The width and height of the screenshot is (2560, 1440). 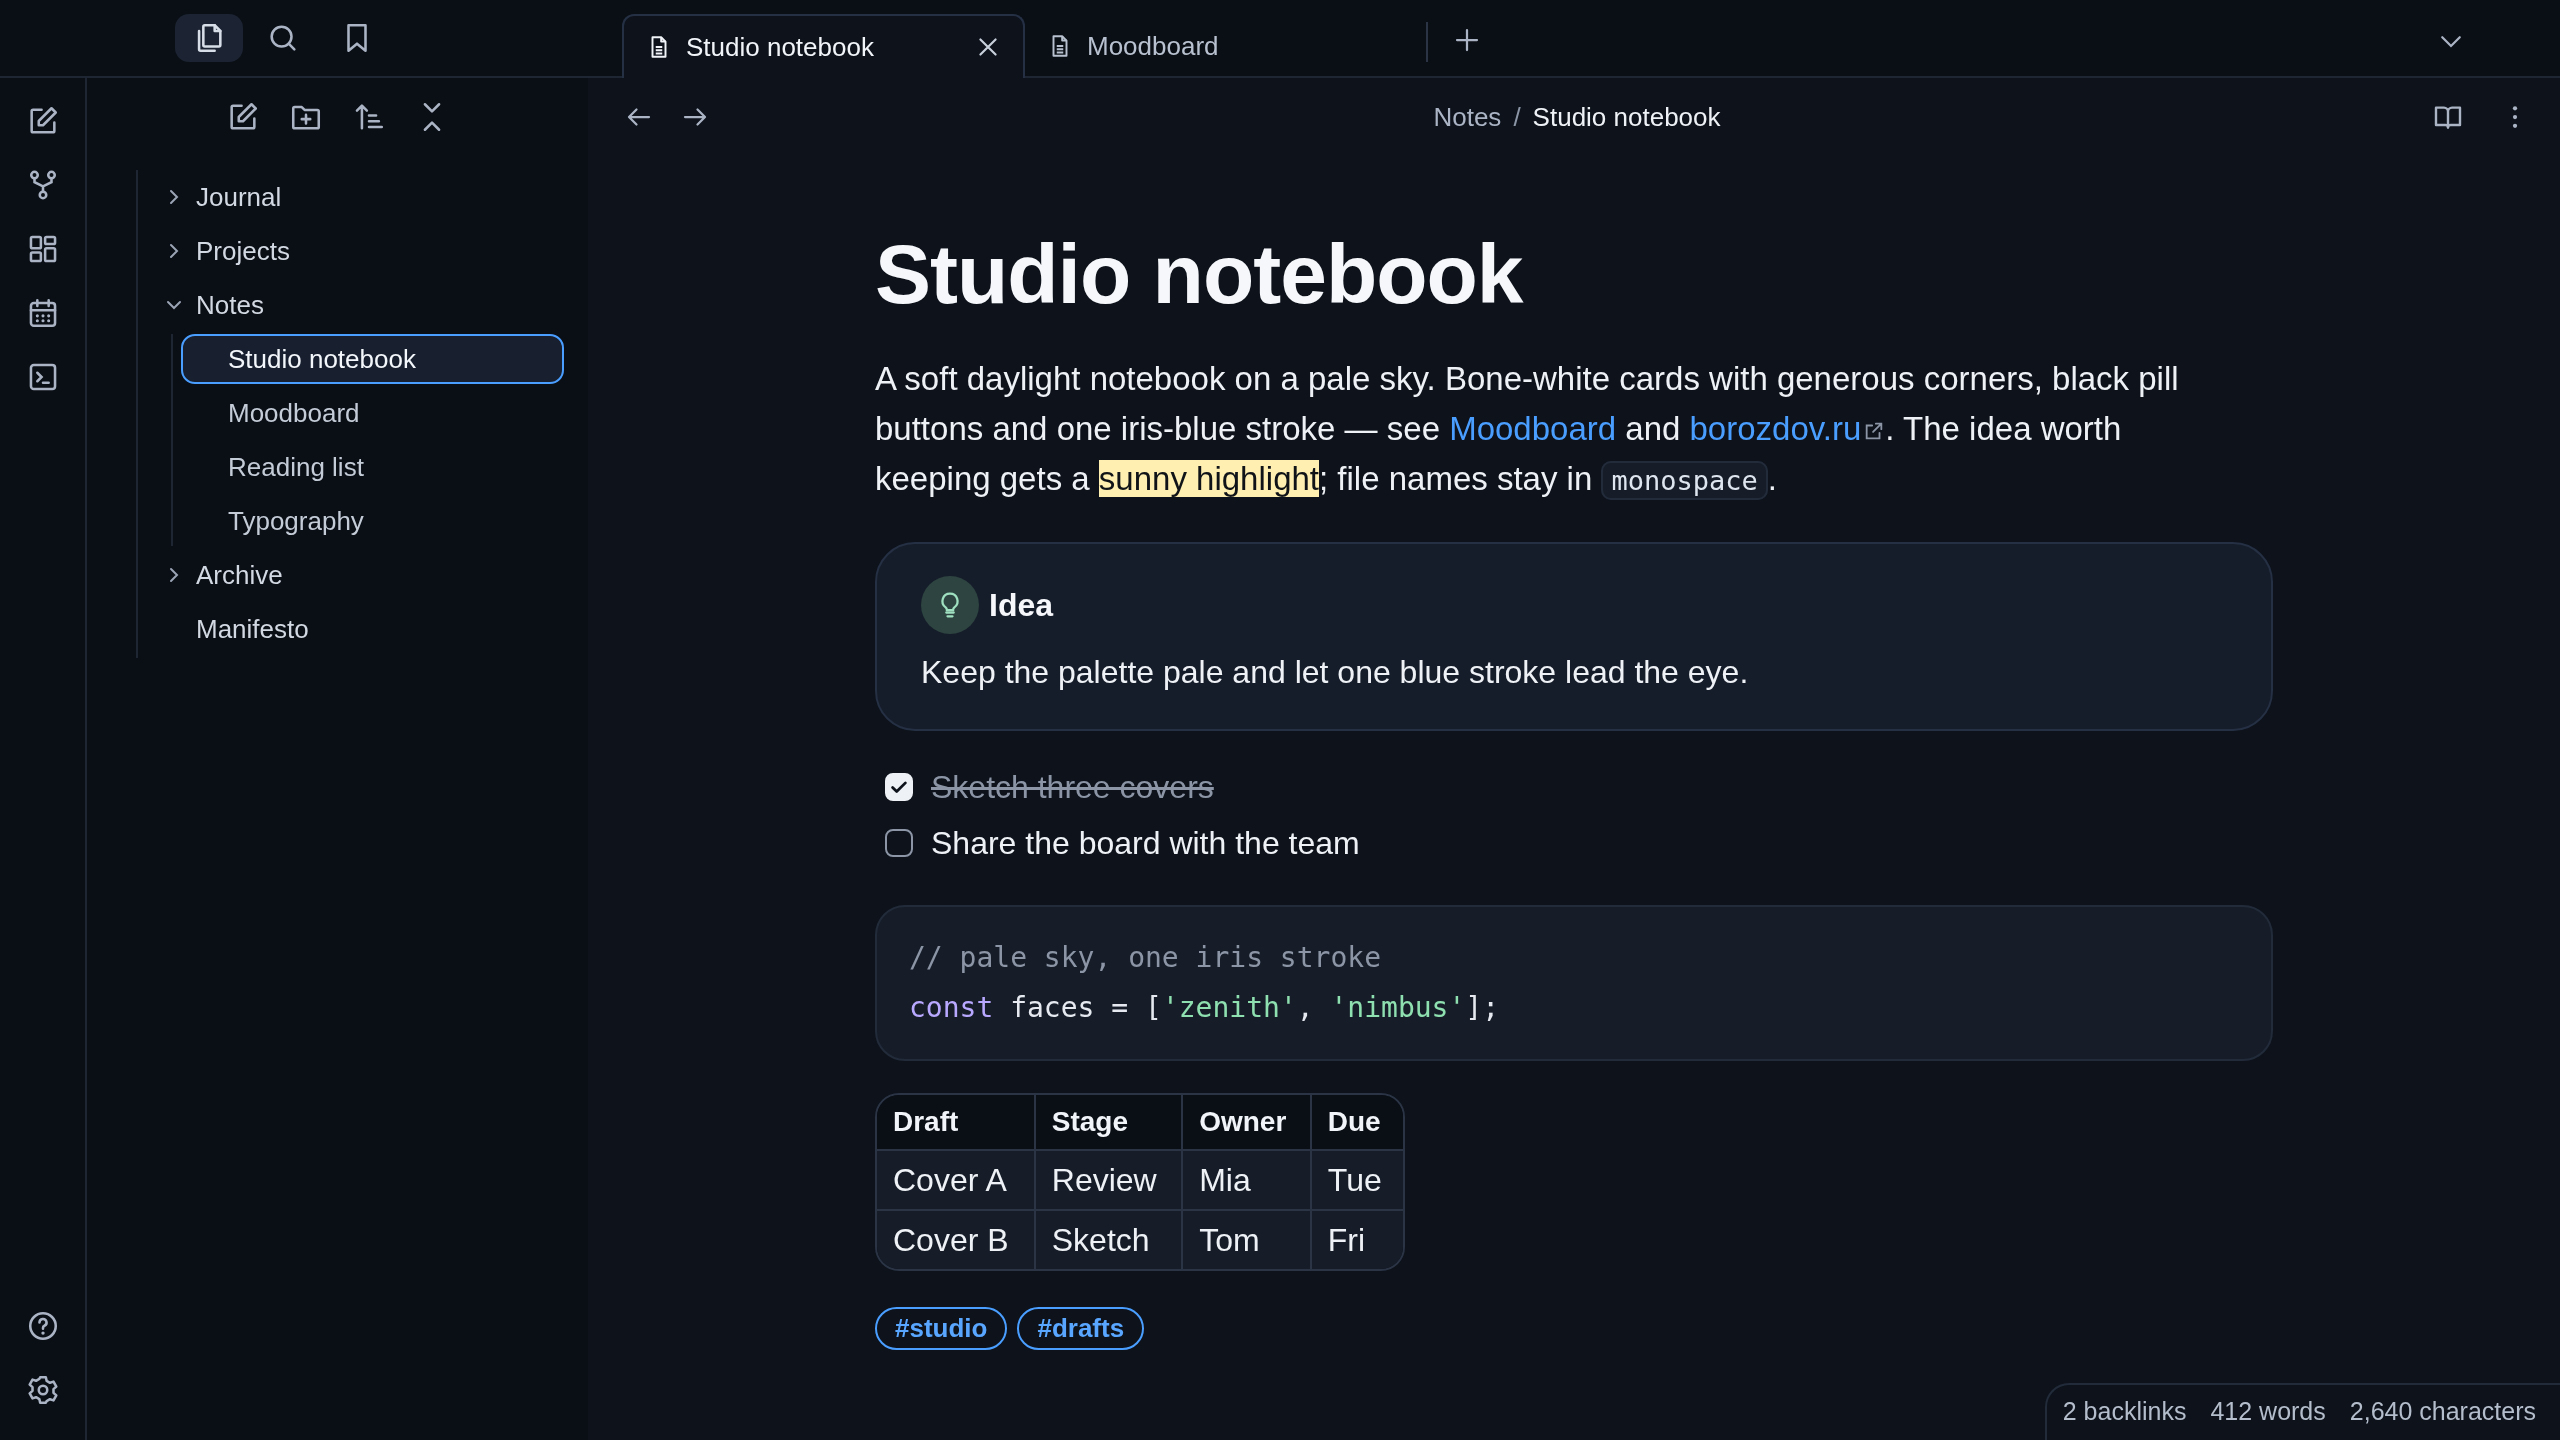 I want to click on tab-title: Studio notebook, so click(x=780, y=47).